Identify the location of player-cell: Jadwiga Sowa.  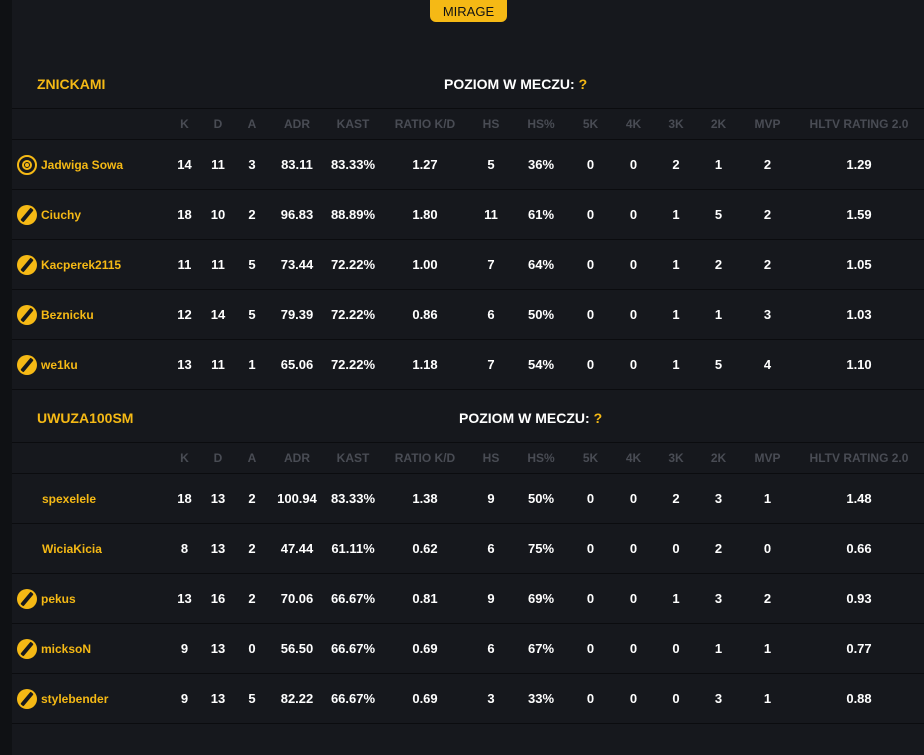
(90, 164).